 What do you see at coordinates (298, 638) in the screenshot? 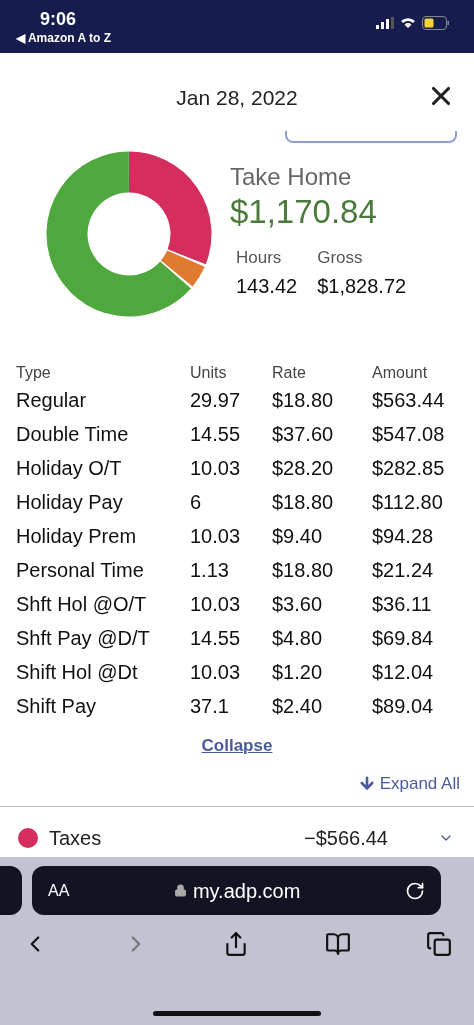
I see `table-cell-text: $4.80` at bounding box center [298, 638].